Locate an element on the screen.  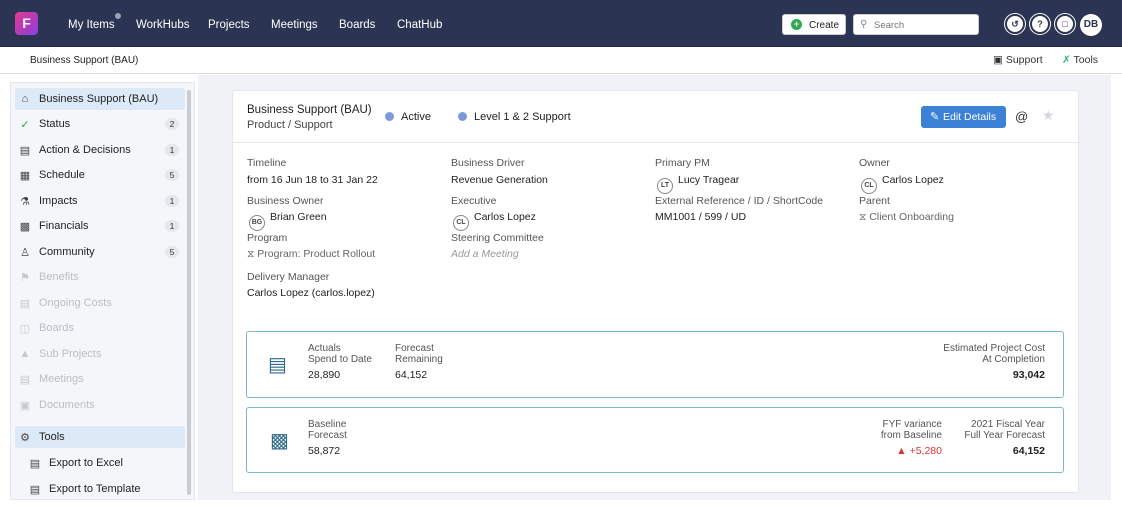
sidebar-item-financials: ▩ Financials 1 is located at coordinates (100, 226).